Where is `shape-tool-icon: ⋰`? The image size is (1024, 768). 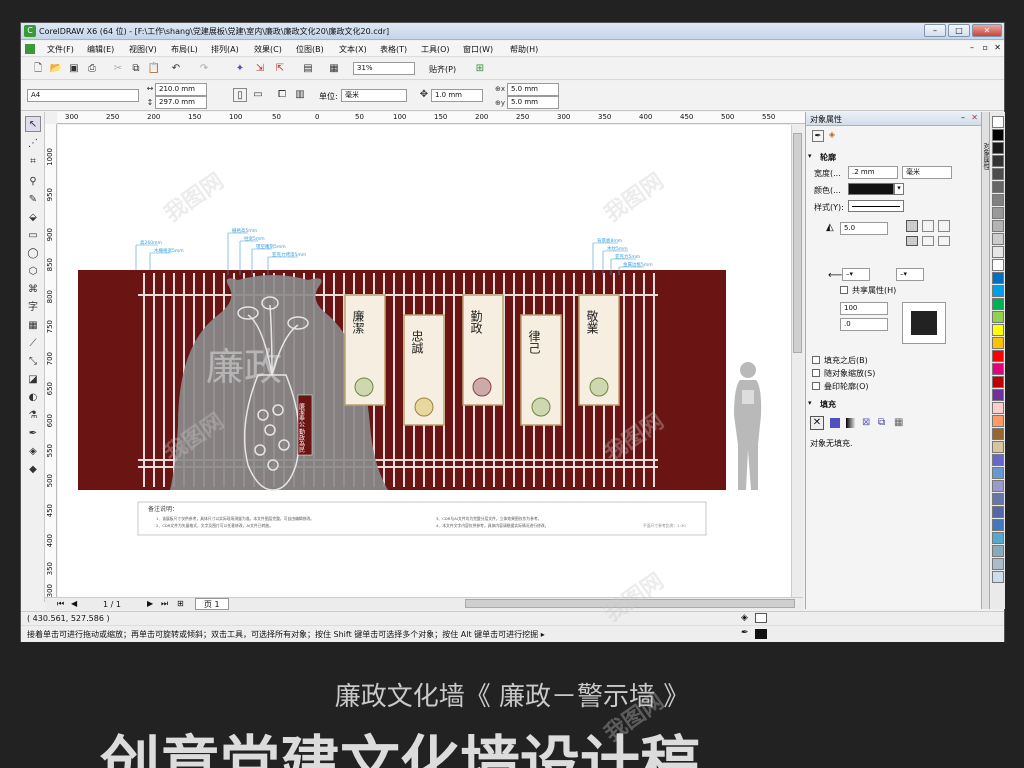
shape-tool-icon: ⋰ is located at coordinates (33, 144).